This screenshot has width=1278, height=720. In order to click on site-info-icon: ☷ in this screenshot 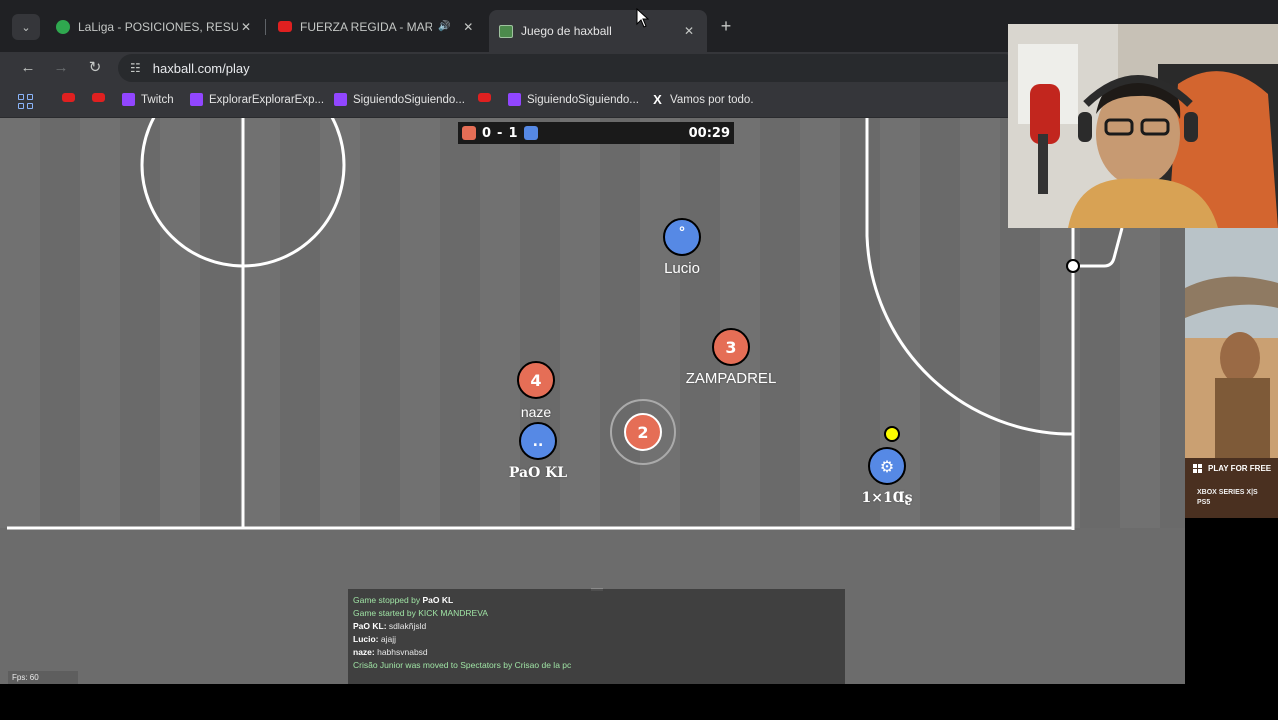, I will do `click(135, 68)`.